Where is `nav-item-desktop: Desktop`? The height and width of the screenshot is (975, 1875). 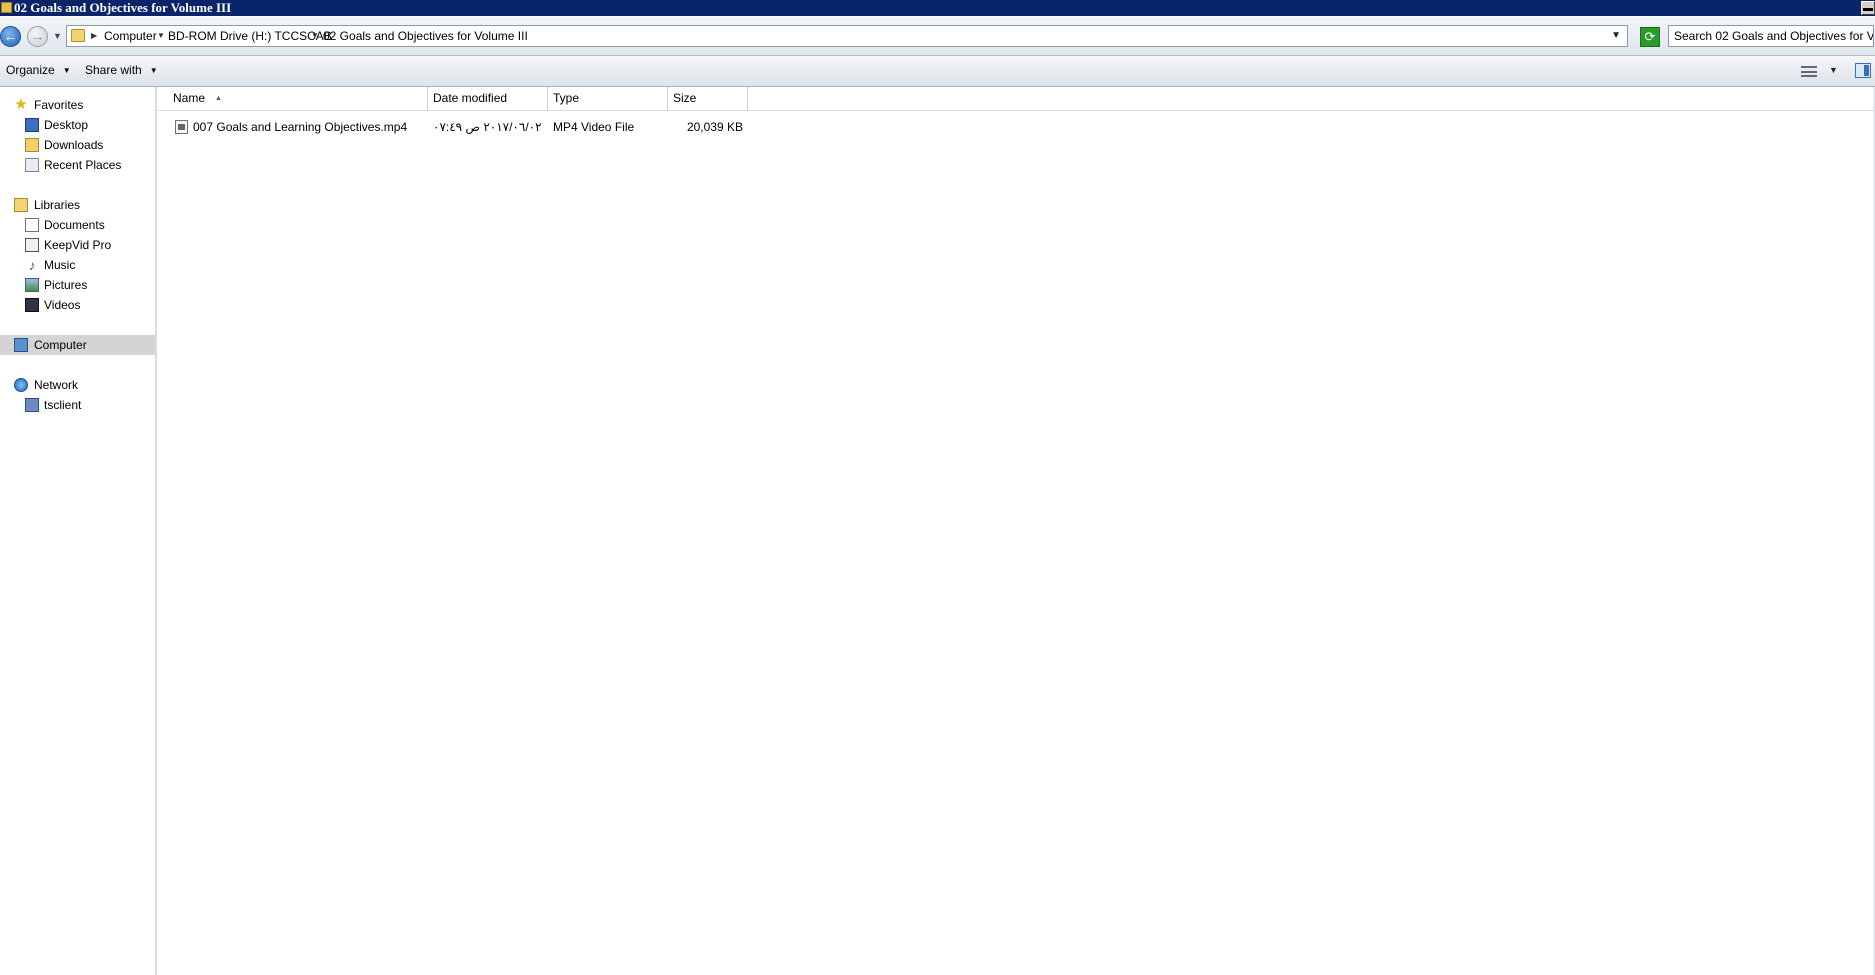
nav-item-desktop: Desktop is located at coordinates (77, 125).